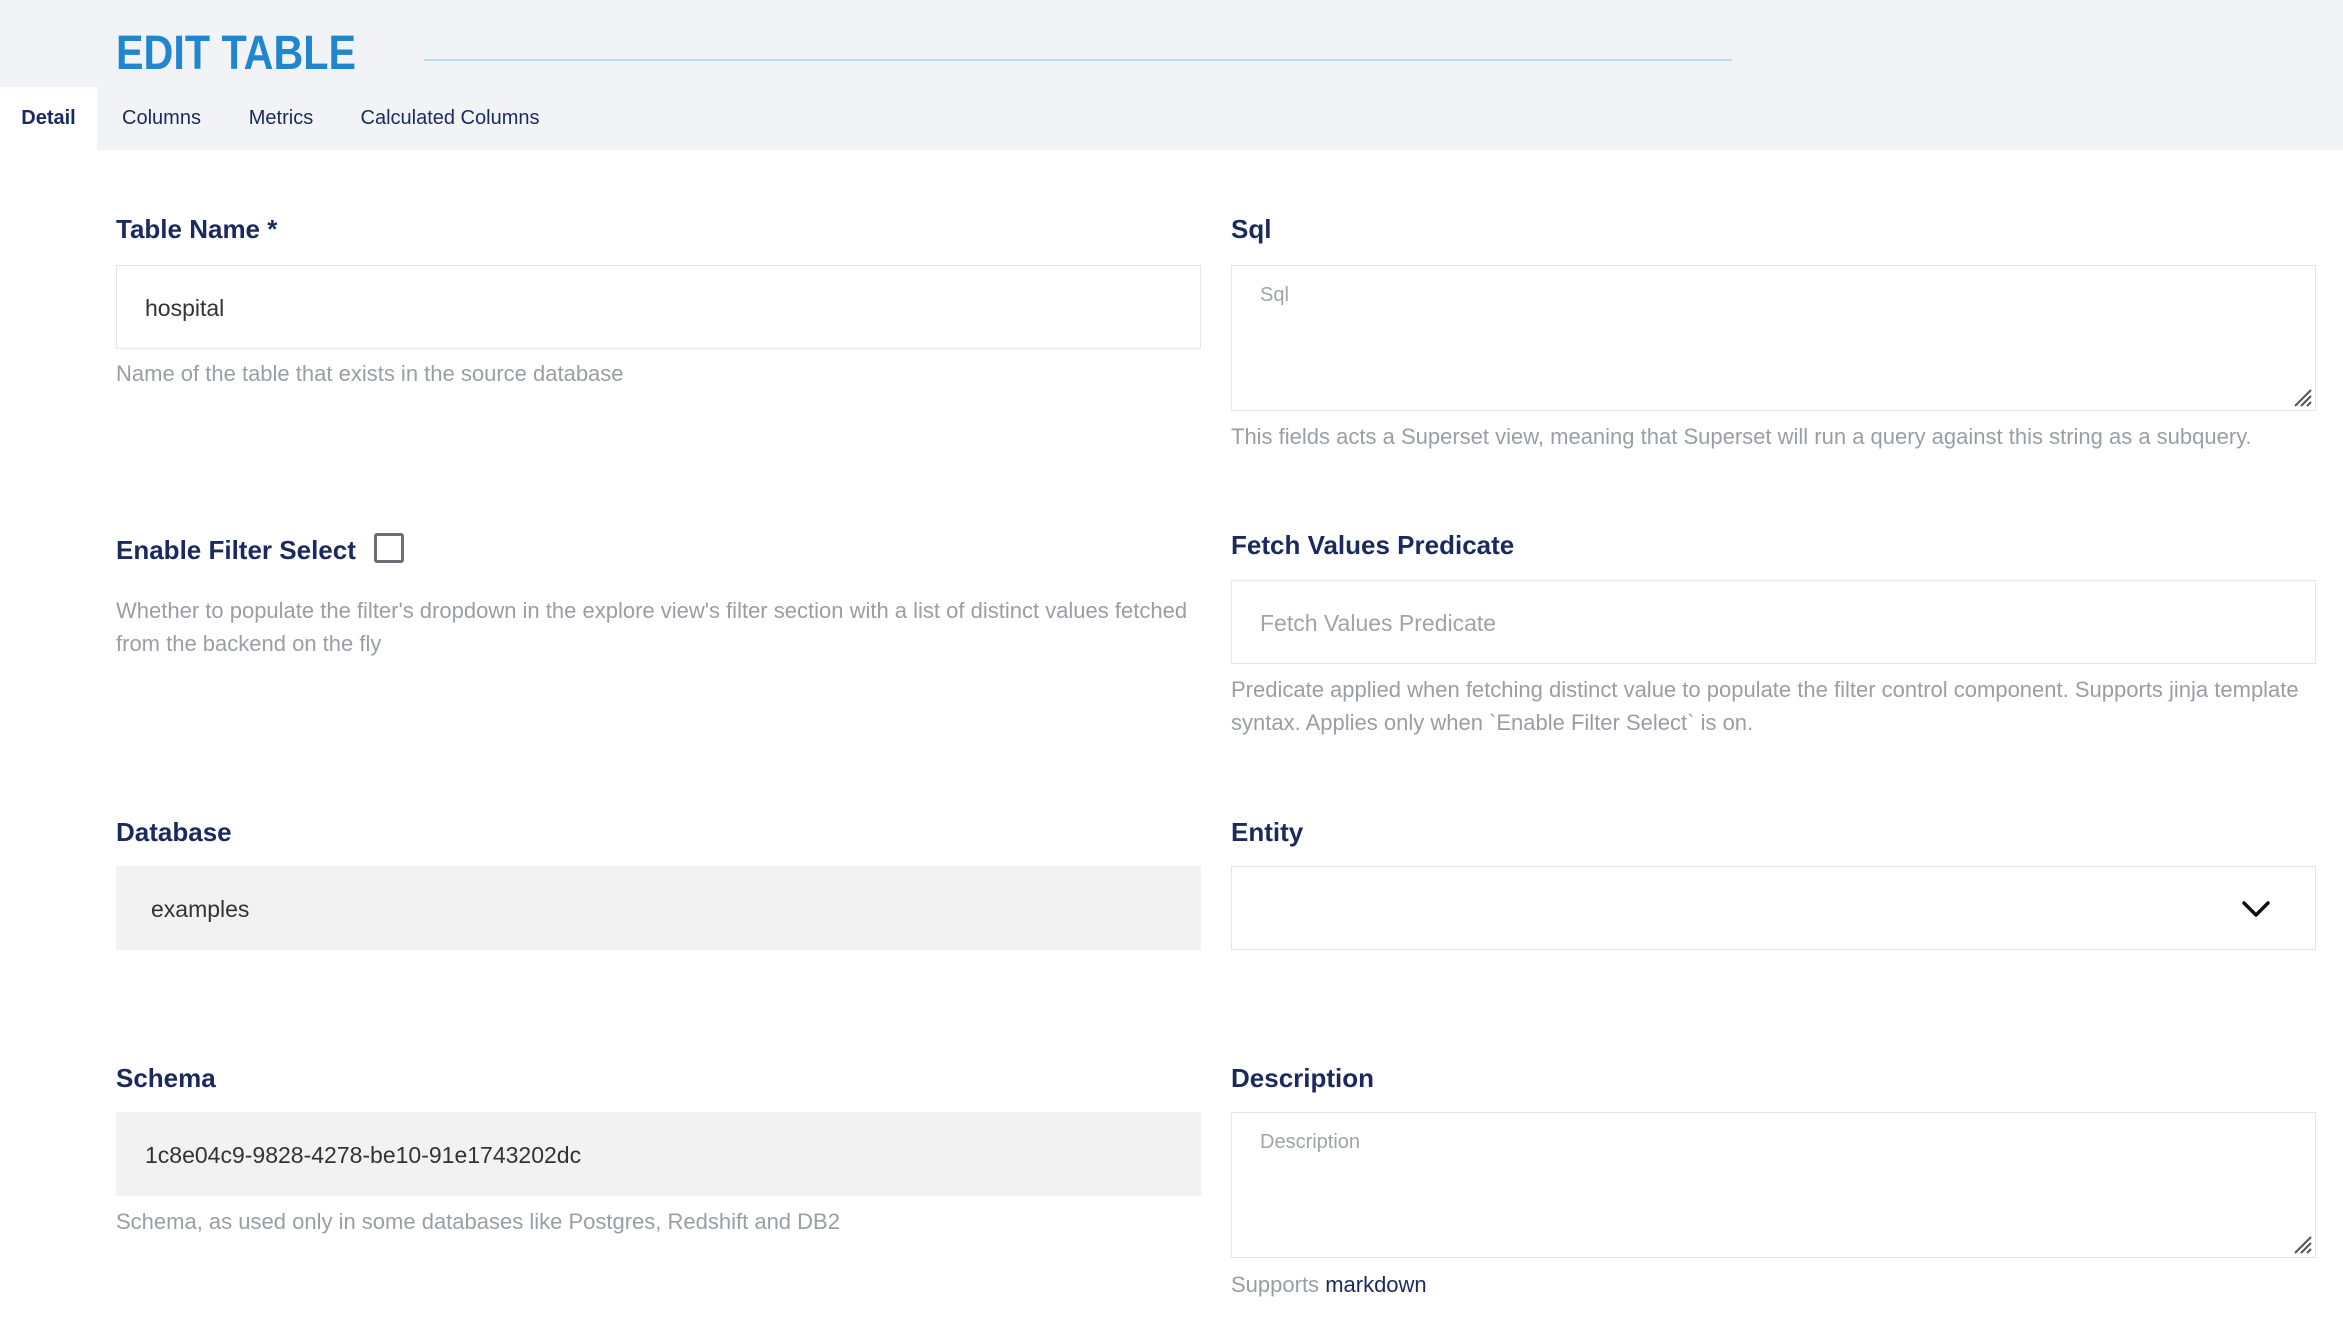 The height and width of the screenshot is (1332, 2343). I want to click on title-divider, so click(1078, 60).